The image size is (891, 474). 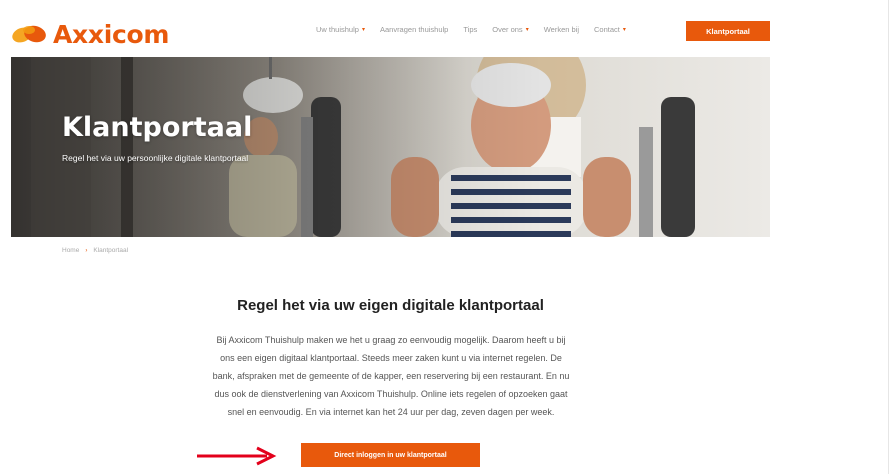 I want to click on nav-item-aanvragen-thuishulp: Aanvragen thuishulp, so click(x=414, y=29).